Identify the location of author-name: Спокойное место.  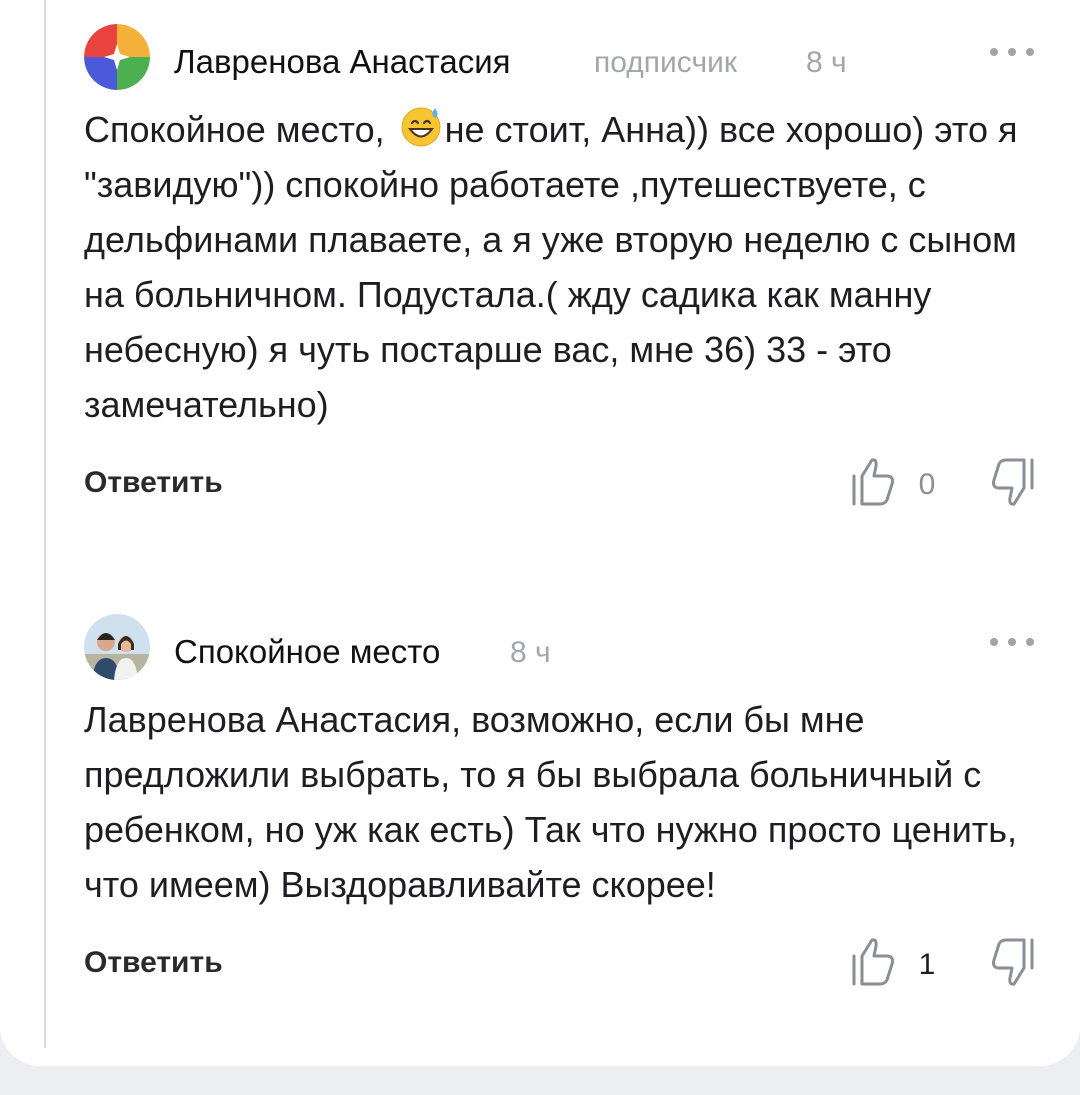
(307, 652).